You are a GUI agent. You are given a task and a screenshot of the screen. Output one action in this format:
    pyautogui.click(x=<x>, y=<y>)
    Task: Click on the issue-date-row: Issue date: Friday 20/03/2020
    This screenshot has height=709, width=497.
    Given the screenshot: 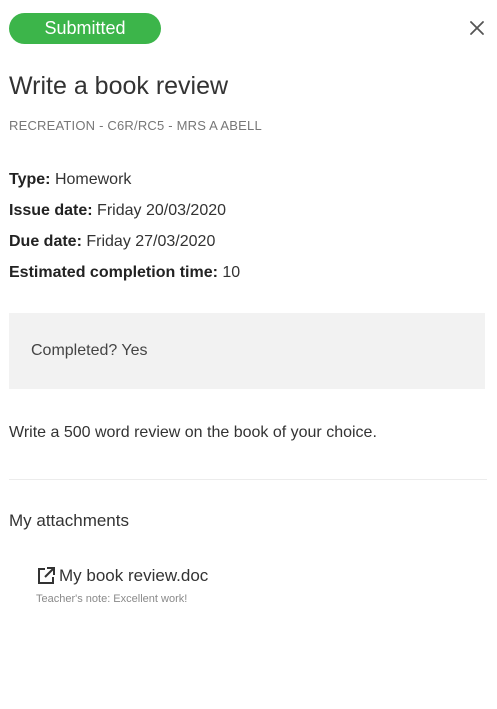 What is the action you would take?
    pyautogui.click(x=124, y=210)
    